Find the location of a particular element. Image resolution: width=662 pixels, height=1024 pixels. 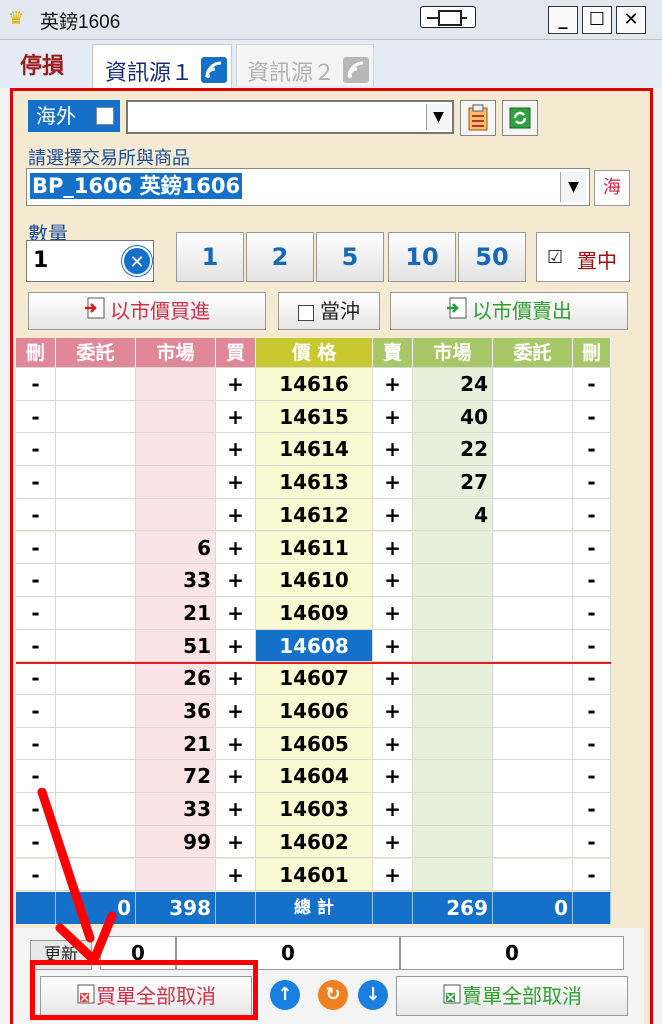

current-price-cell: 14608 is located at coordinates (314, 645).